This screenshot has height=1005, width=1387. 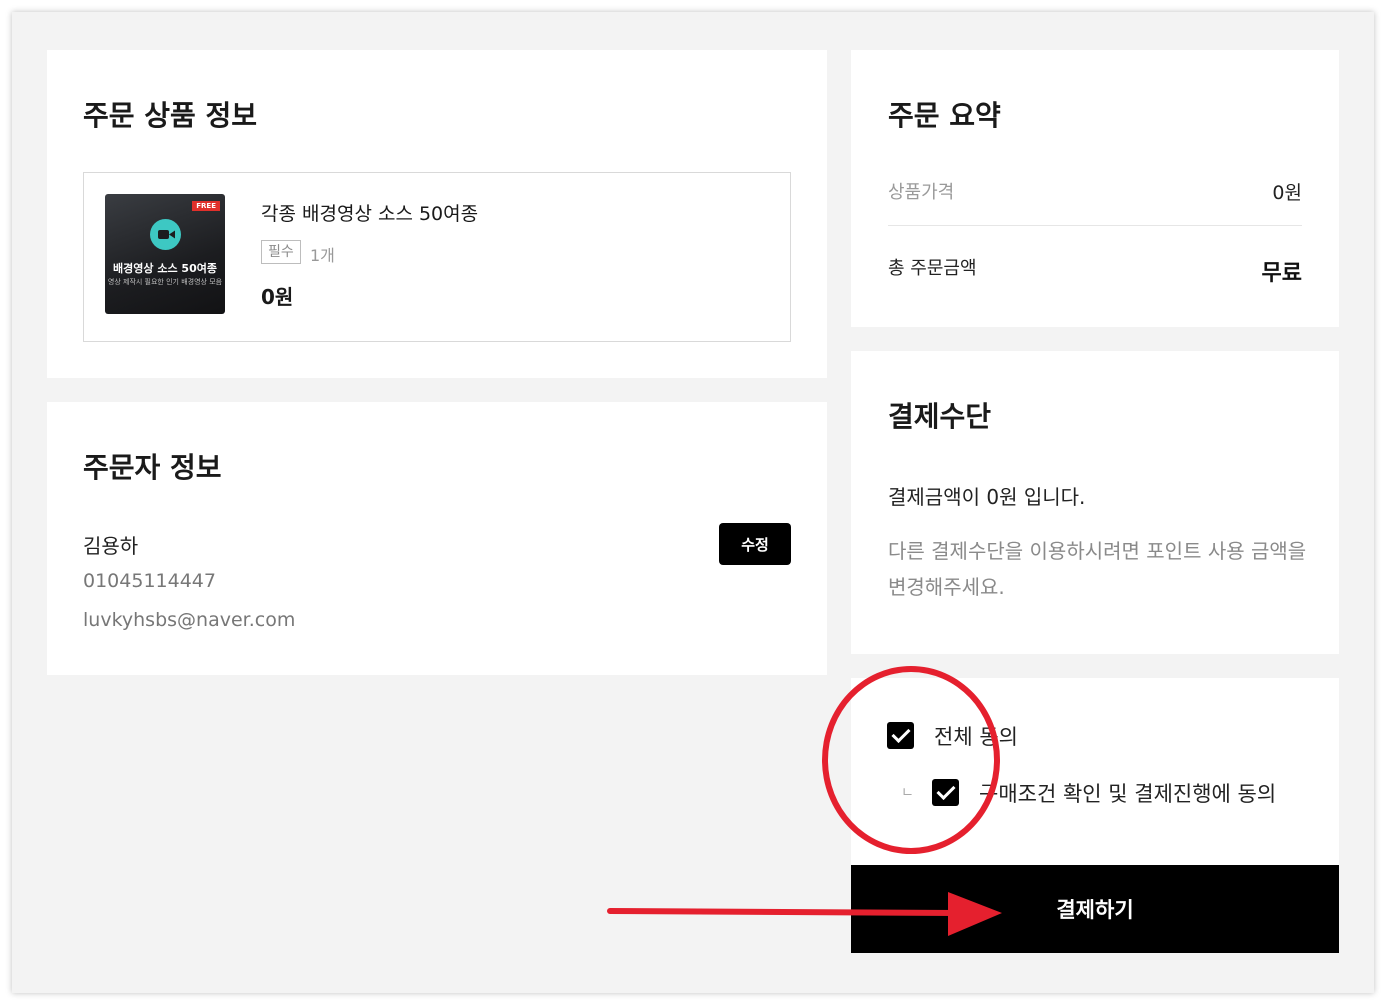 What do you see at coordinates (277, 297) in the screenshot?
I see `product-price: 0원` at bounding box center [277, 297].